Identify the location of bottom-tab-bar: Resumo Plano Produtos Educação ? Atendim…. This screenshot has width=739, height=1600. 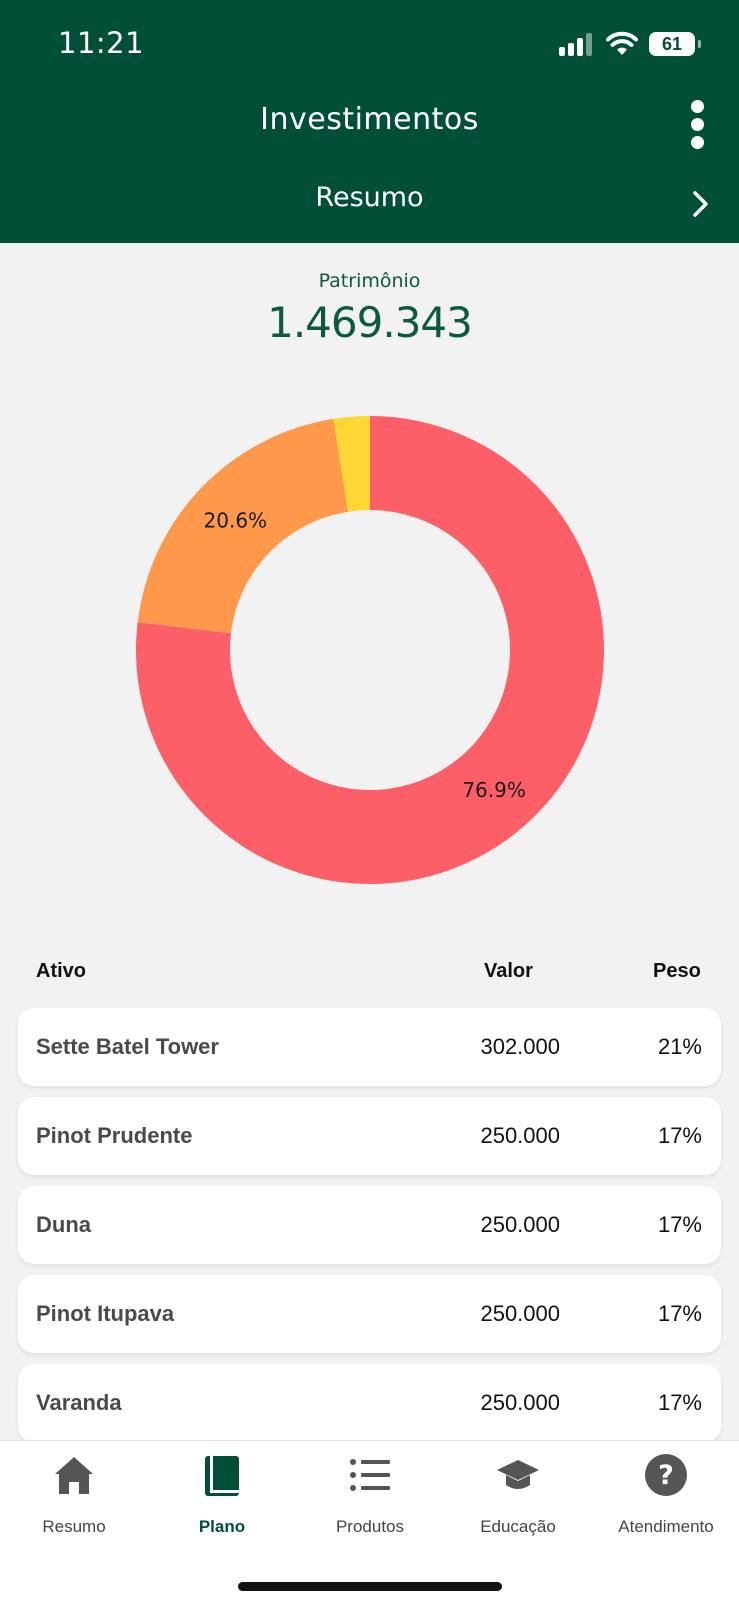
(369, 1520).